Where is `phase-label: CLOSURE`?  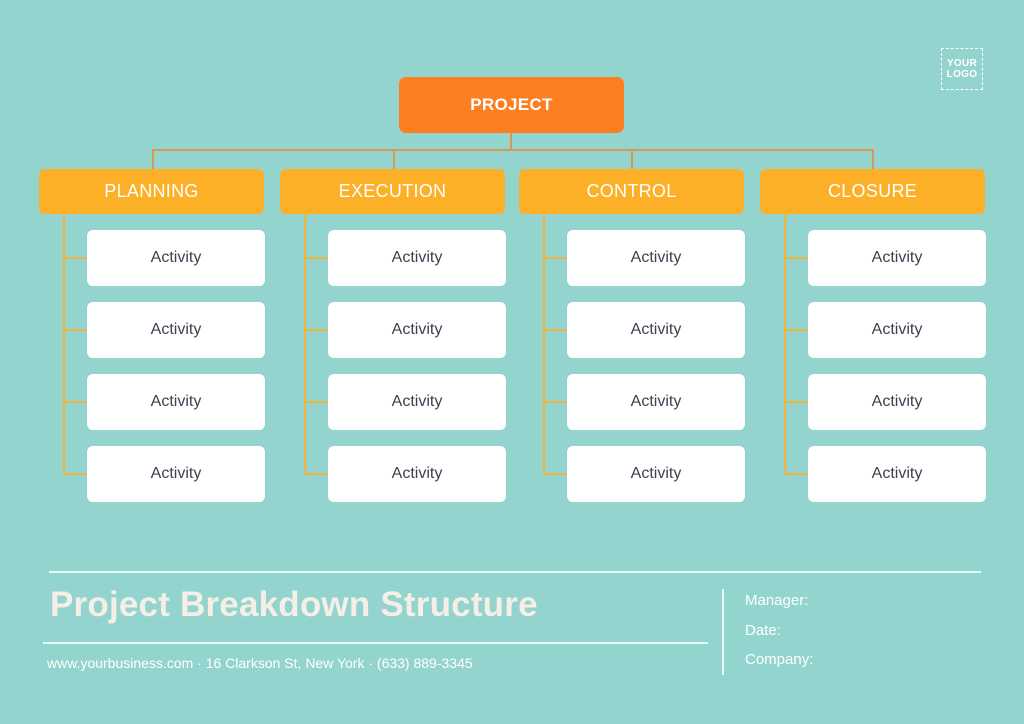
phase-label: CLOSURE is located at coordinates (872, 191).